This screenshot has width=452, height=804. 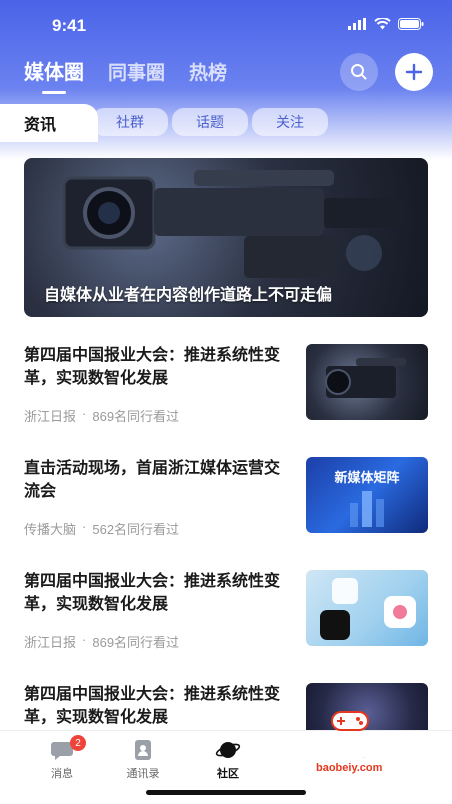 What do you see at coordinates (335, 750) in the screenshot?
I see `watermark-title: 宝贝游戏网` at bounding box center [335, 750].